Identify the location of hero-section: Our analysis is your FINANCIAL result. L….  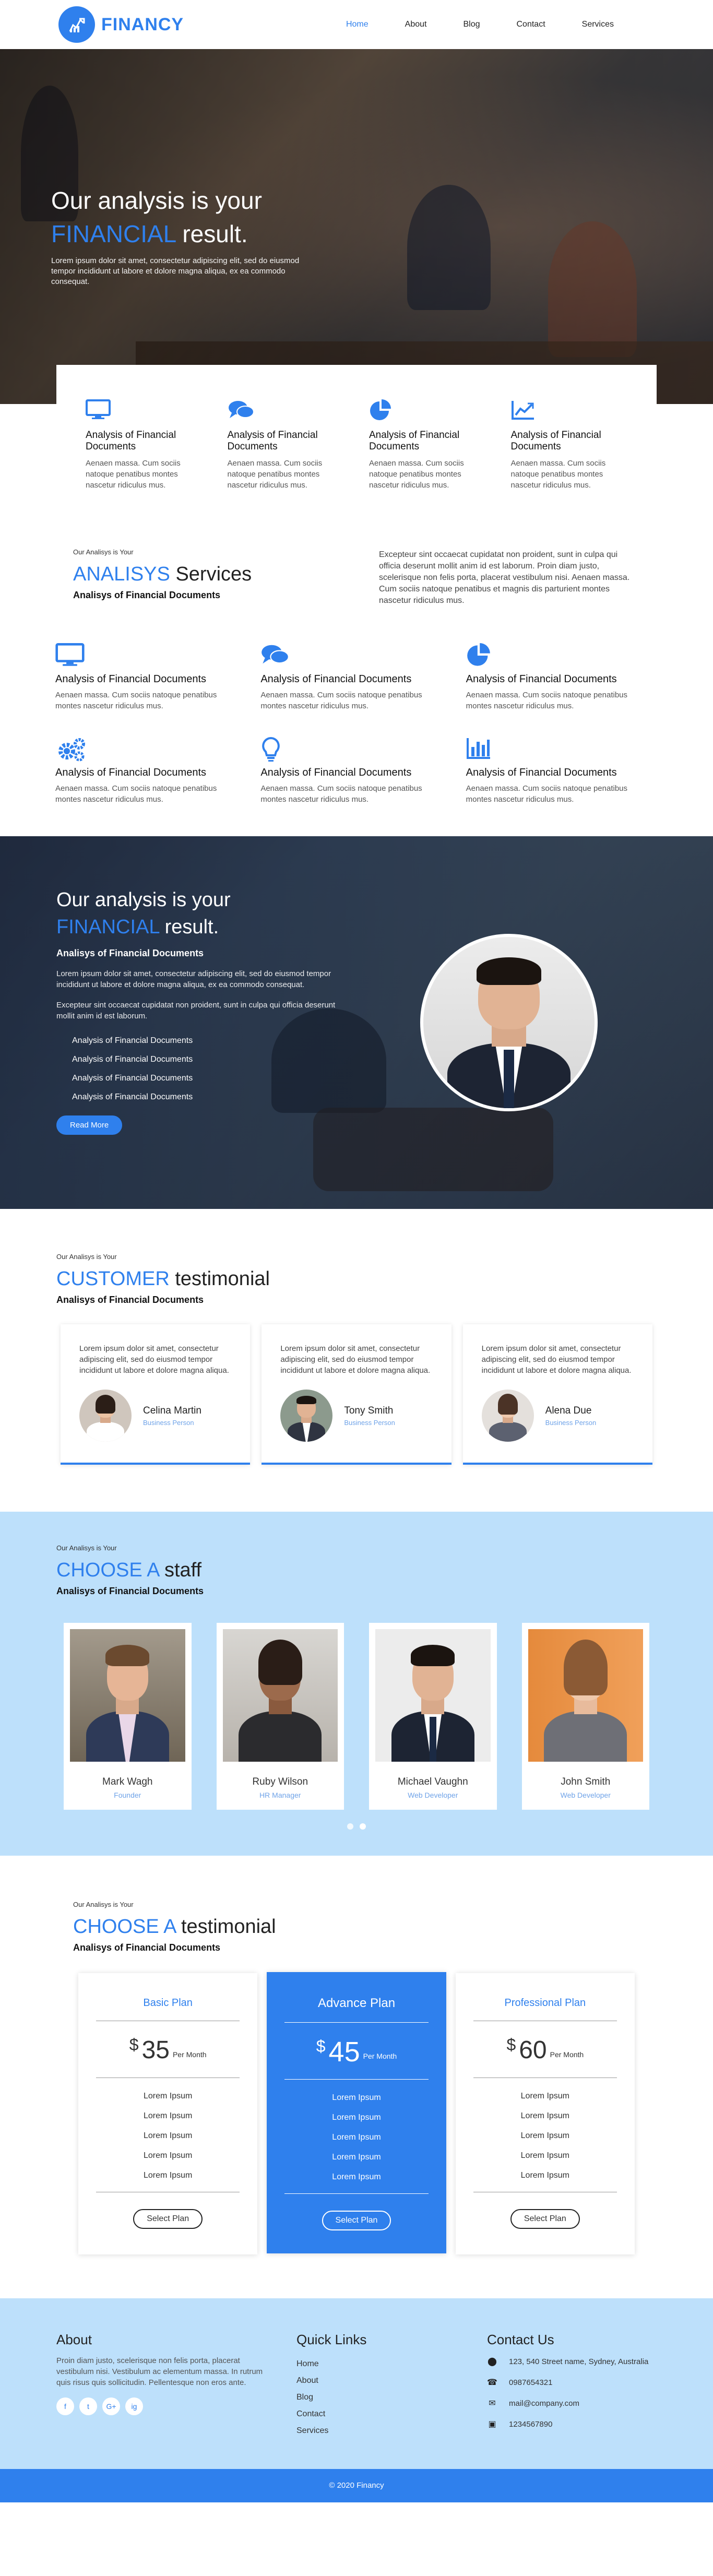
(356, 226).